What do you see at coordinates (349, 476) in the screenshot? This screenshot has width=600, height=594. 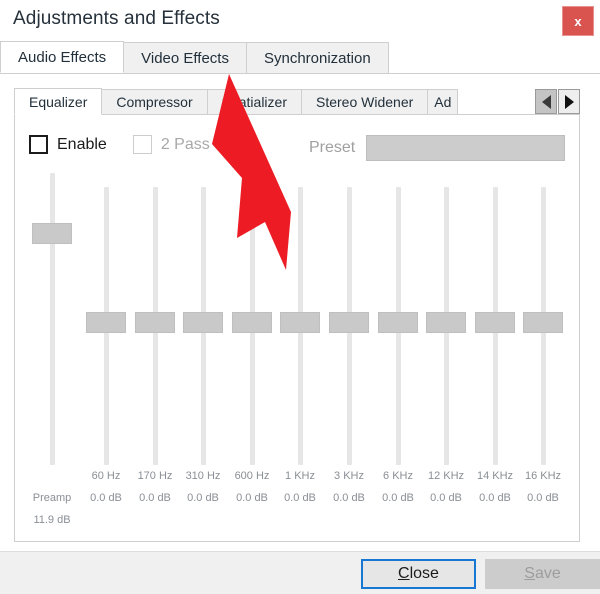 I see `band-frequency-label-5: 3 KHz` at bounding box center [349, 476].